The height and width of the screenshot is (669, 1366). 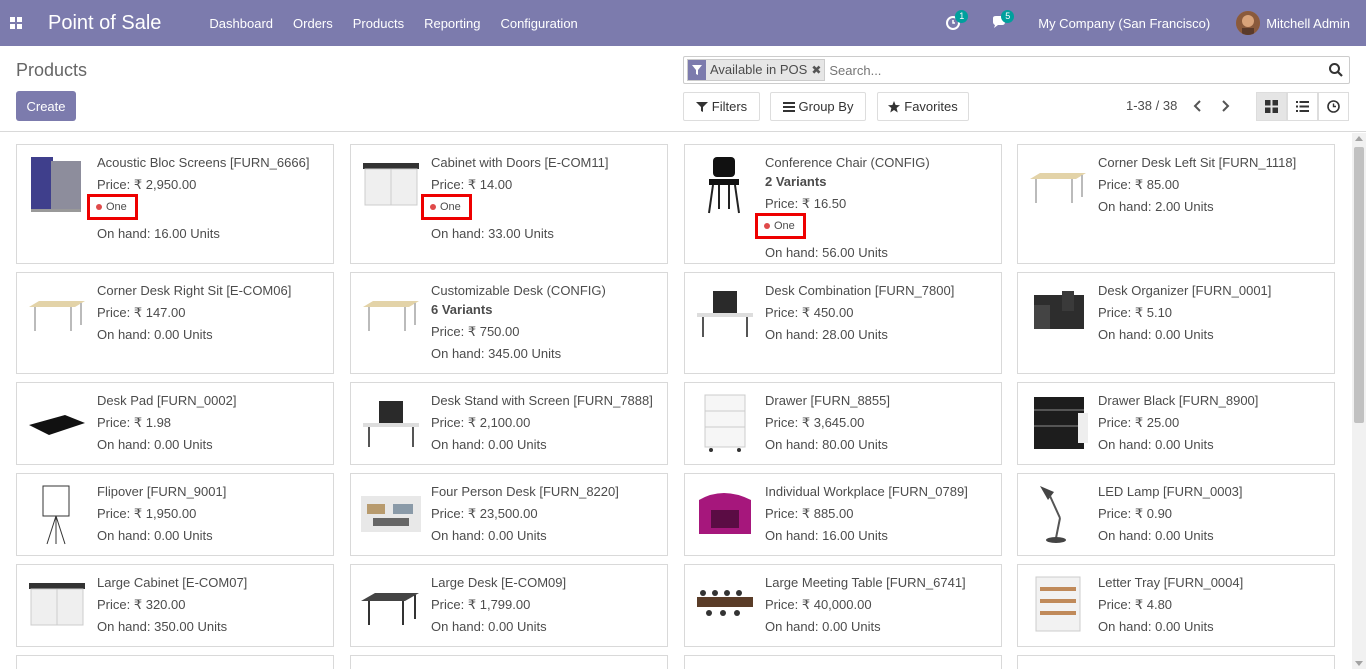 I want to click on pager-value: 1-38 / 38, so click(x=1151, y=105).